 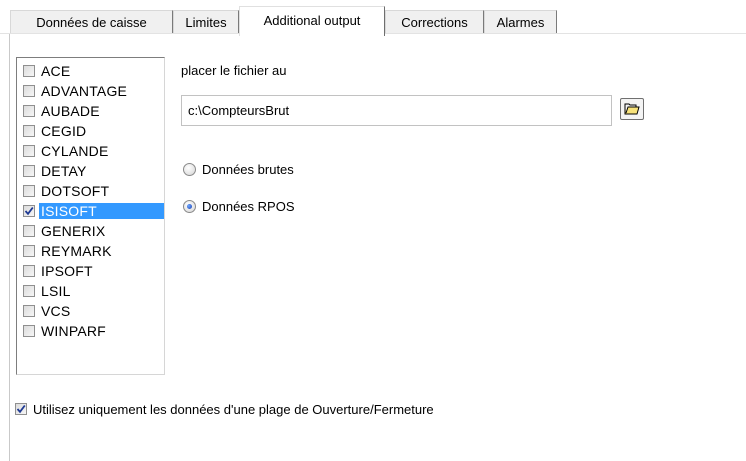 What do you see at coordinates (64, 171) in the screenshot?
I see `list-item-label: DETAY` at bounding box center [64, 171].